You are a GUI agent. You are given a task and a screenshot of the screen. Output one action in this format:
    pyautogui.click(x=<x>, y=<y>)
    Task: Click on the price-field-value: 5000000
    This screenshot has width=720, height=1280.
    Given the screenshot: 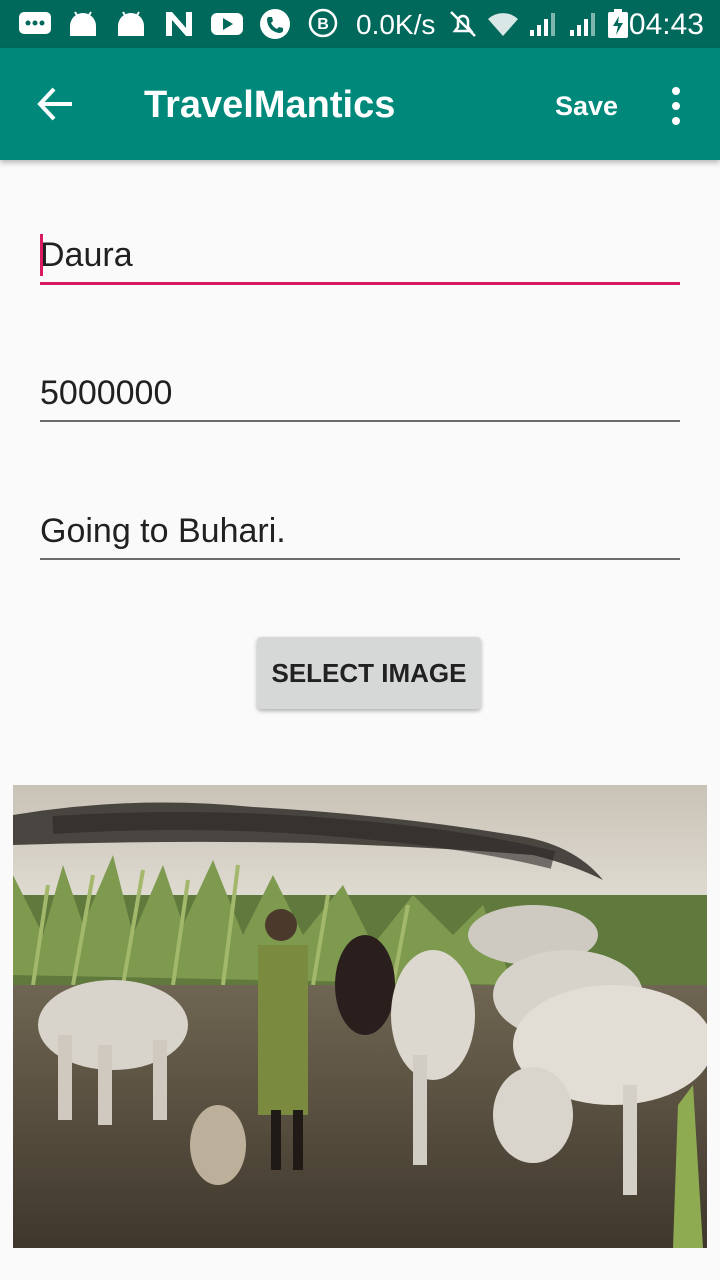 What is the action you would take?
    pyautogui.click(x=106, y=393)
    